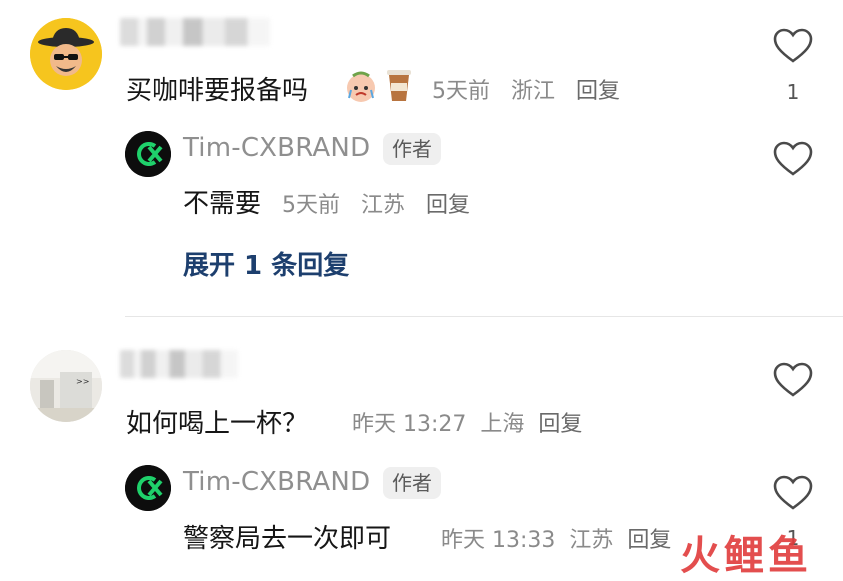 The height and width of the screenshot is (581, 843). I want to click on sheriff-avatar-icon, so click(66, 54).